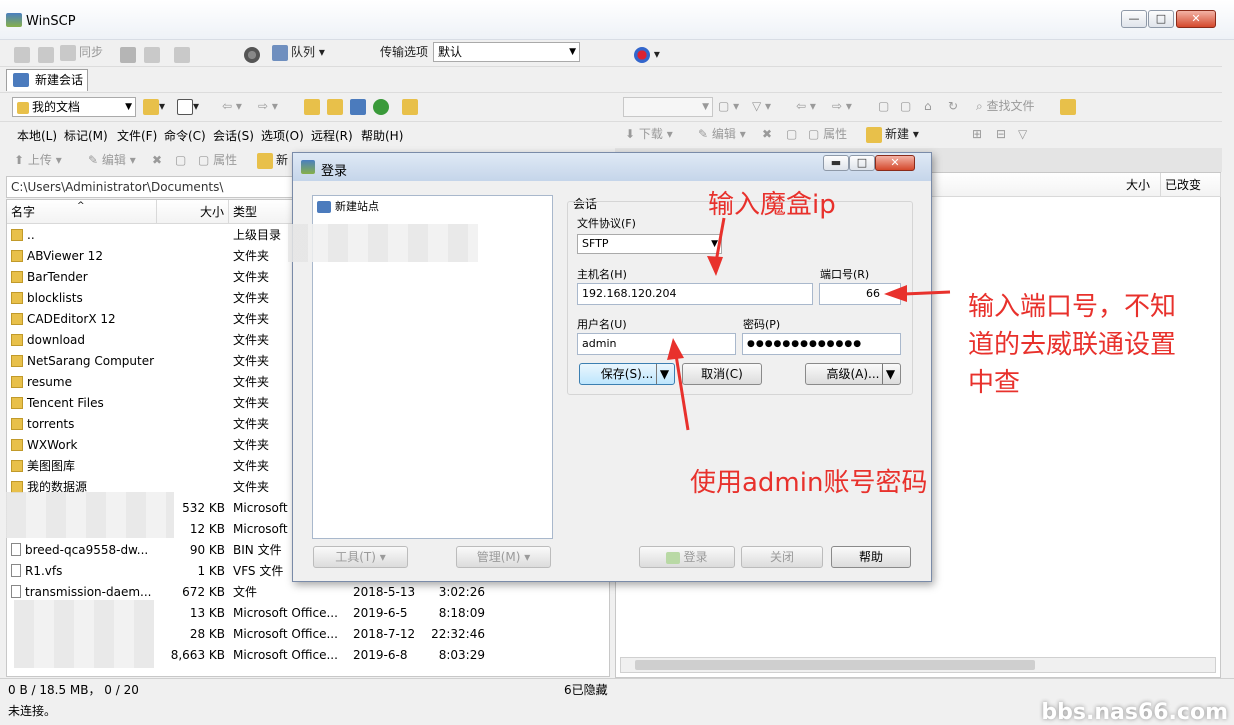  Describe the element at coordinates (675, 349) in the screenshot. I see `arrow-to-user-head` at that location.